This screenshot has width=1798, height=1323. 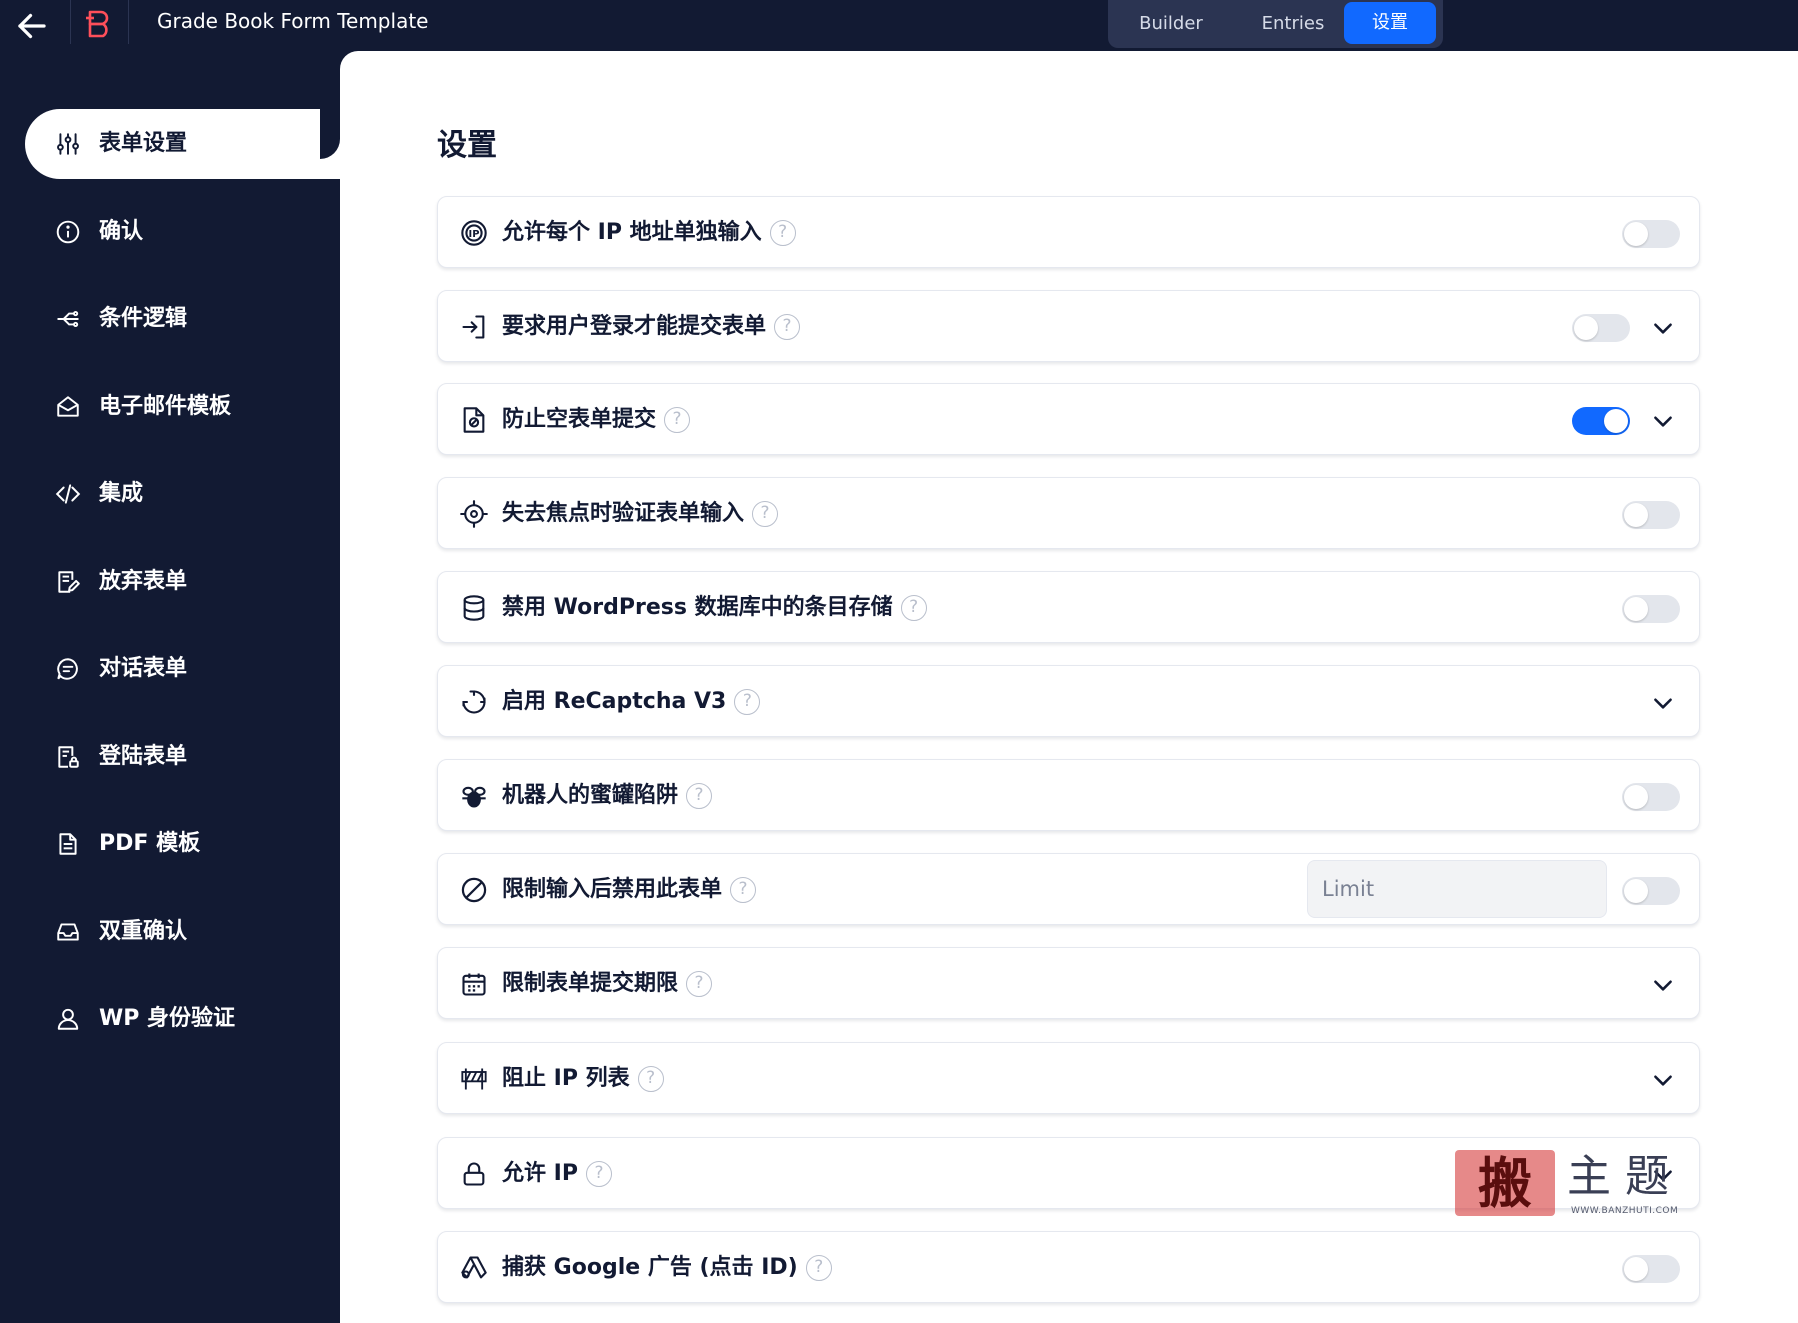 I want to click on honeypot-toggle, so click(x=1651, y=797).